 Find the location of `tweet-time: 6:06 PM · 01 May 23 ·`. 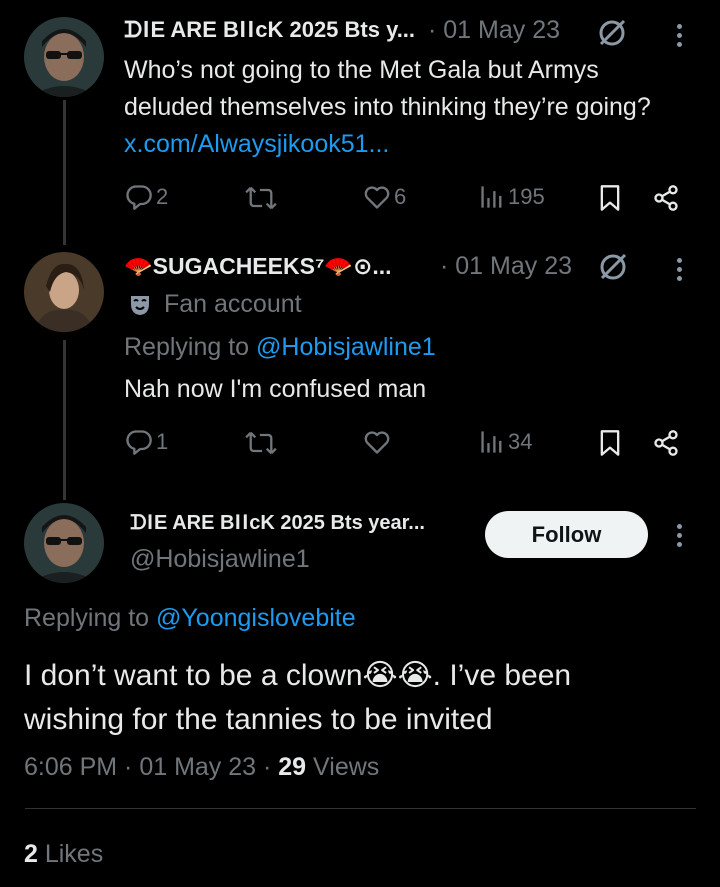

tweet-time: 6:06 PM · 01 May 23 · is located at coordinates (151, 767).